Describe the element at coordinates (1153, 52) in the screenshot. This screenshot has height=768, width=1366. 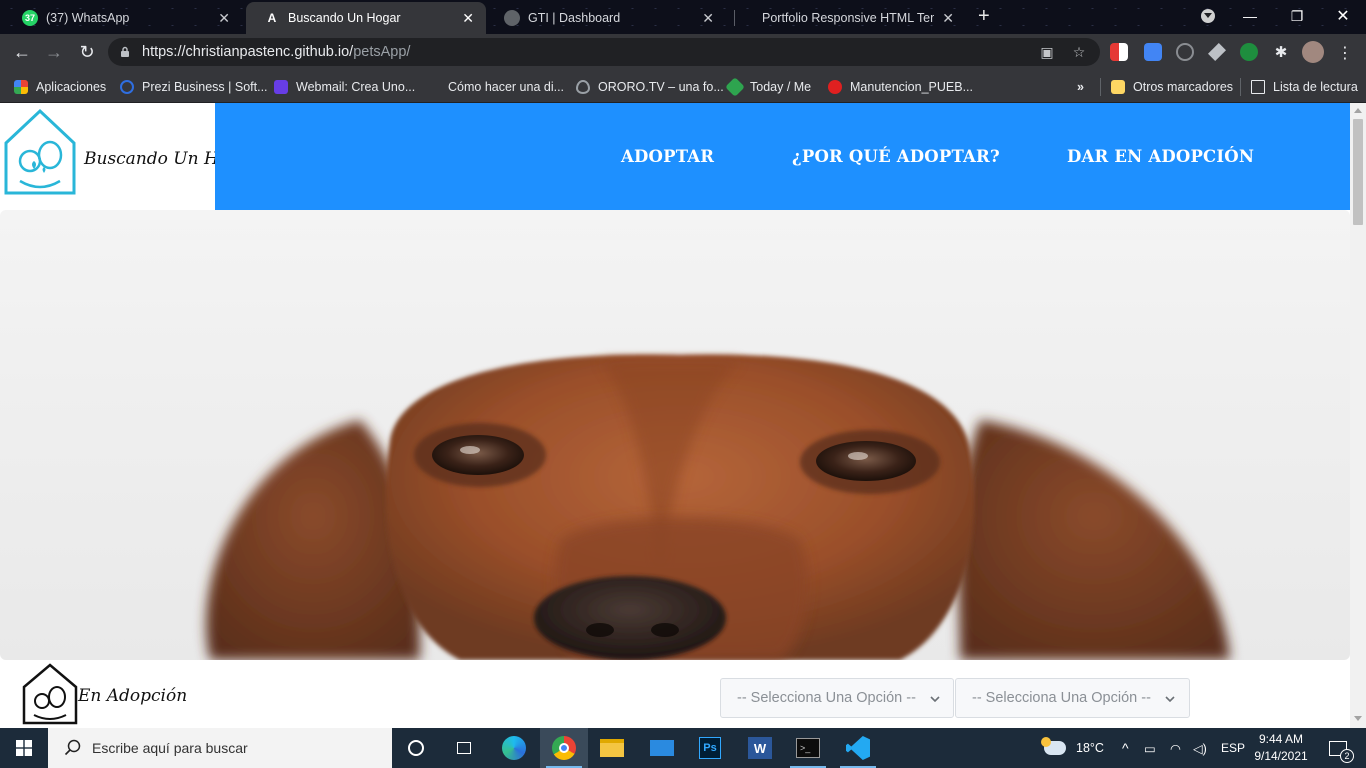
I see `google-translate-icon` at that location.